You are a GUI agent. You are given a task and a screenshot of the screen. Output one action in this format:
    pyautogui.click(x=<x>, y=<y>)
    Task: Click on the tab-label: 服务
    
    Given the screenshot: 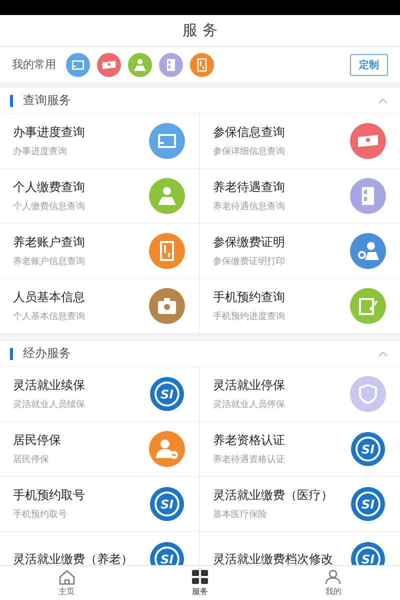 What is the action you would take?
    pyautogui.click(x=200, y=591)
    